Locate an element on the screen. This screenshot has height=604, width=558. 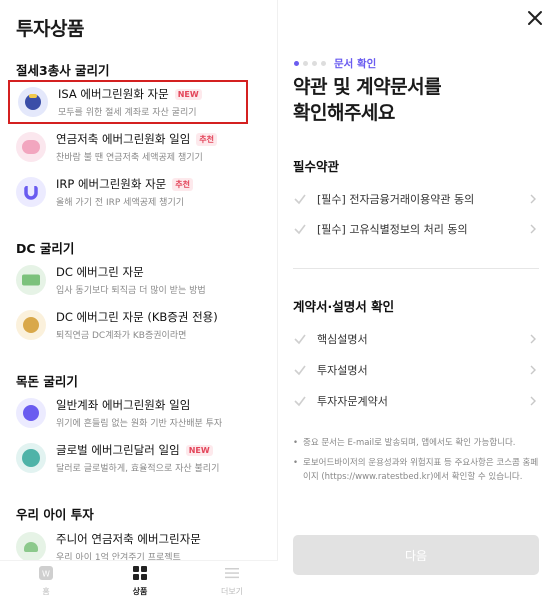
section-title-dc: DC 굴리기 is located at coordinates (45, 248).